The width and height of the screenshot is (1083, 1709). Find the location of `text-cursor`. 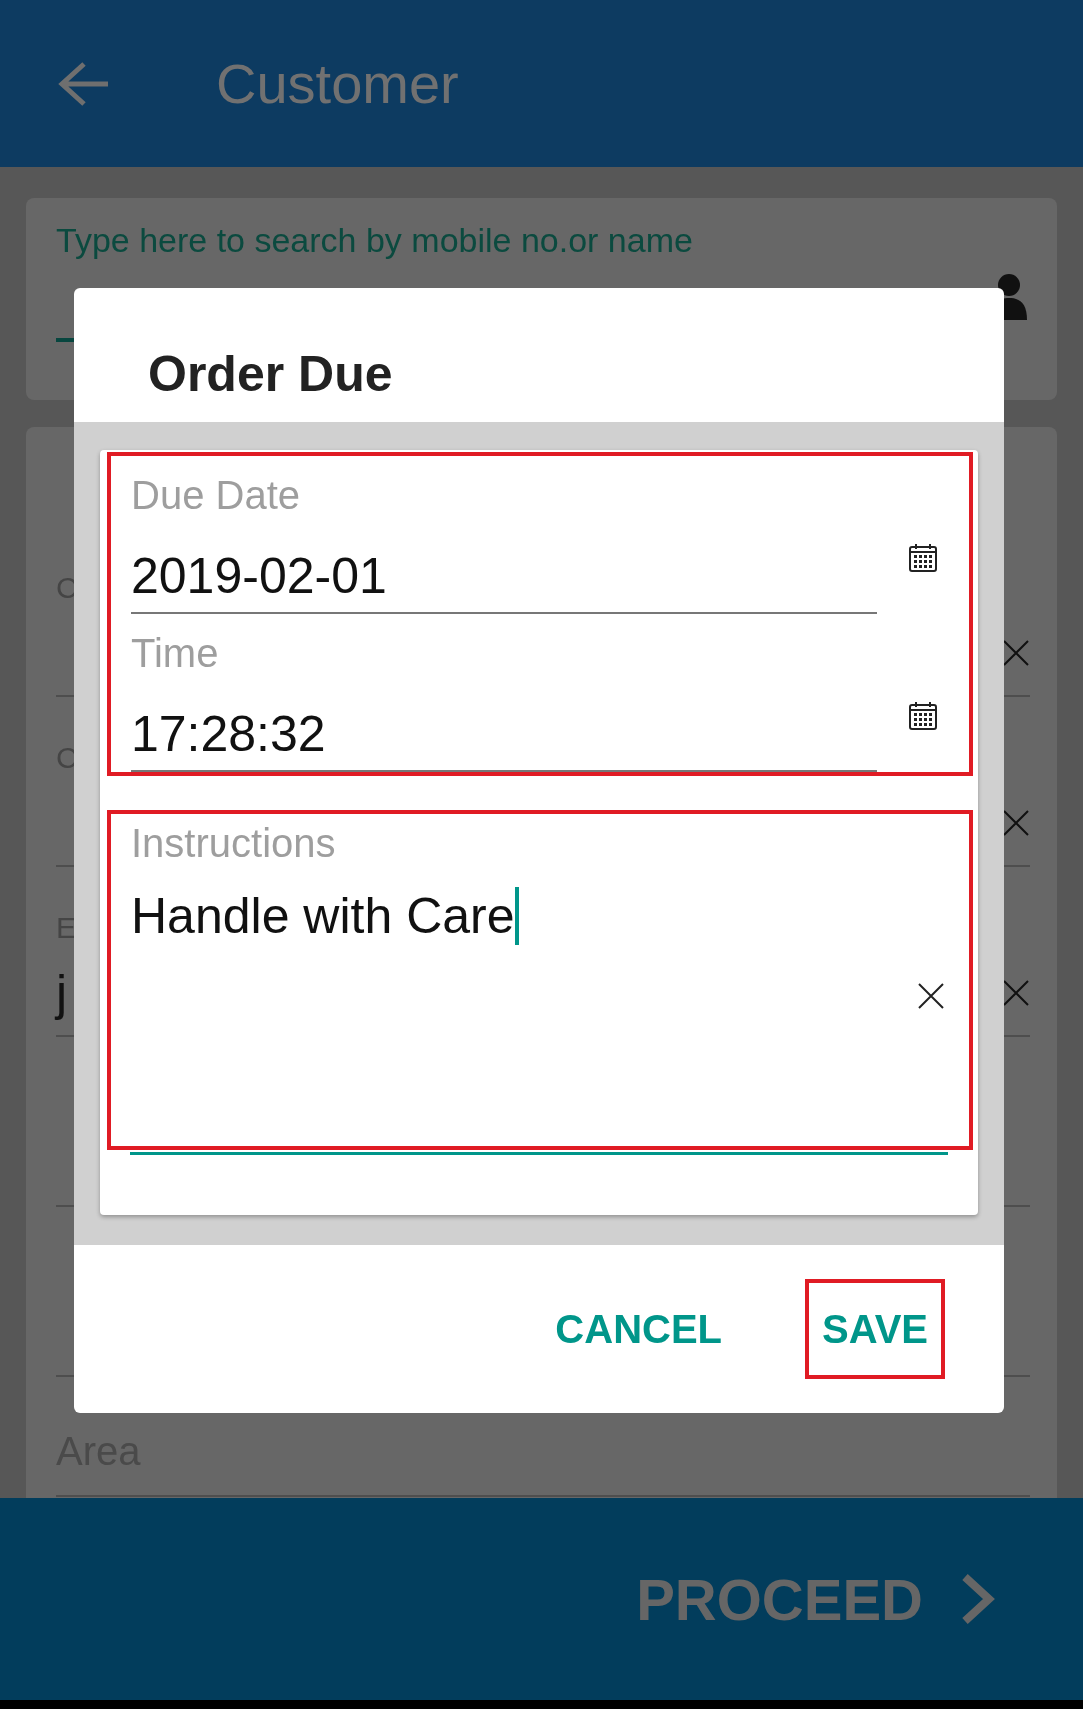

text-cursor is located at coordinates (516, 916).